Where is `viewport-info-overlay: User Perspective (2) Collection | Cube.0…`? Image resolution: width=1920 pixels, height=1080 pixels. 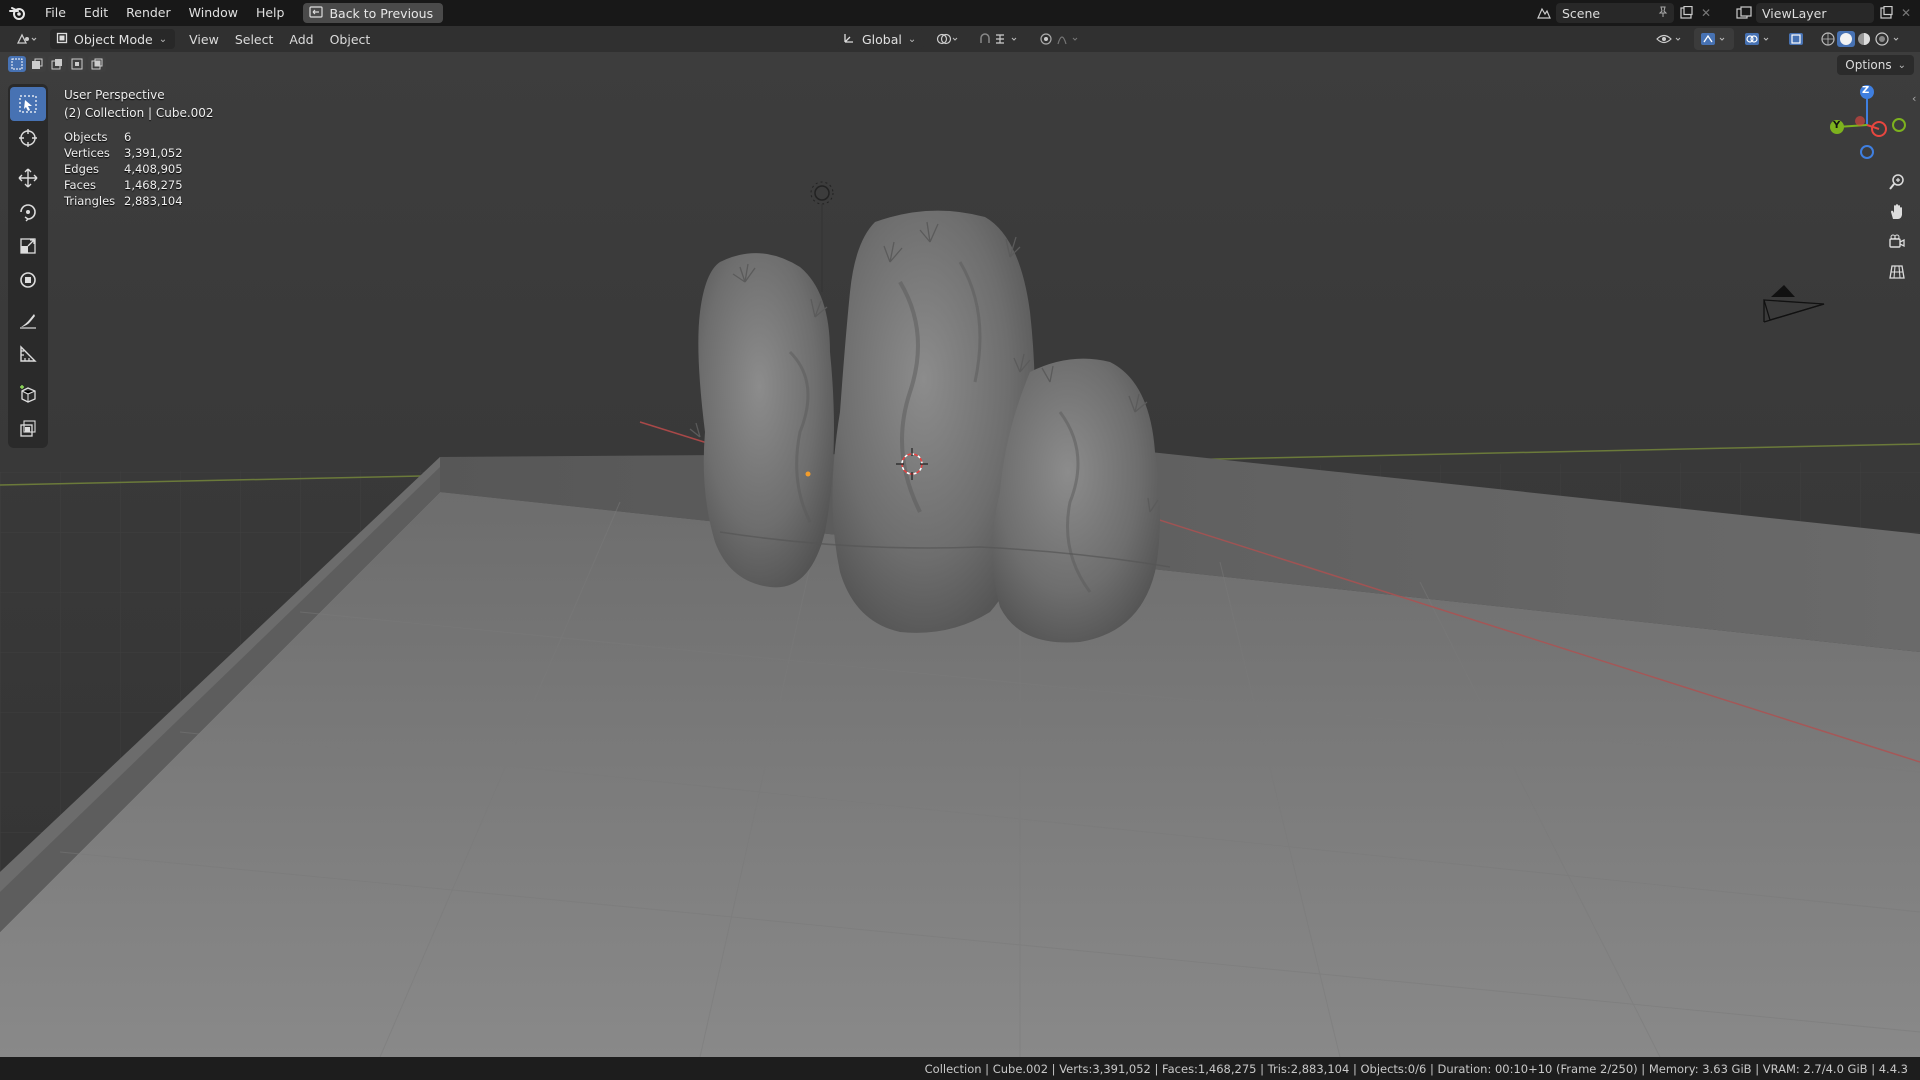
viewport-info-overlay: User Perspective (2) Collection | Cube.0… is located at coordinates (139, 147).